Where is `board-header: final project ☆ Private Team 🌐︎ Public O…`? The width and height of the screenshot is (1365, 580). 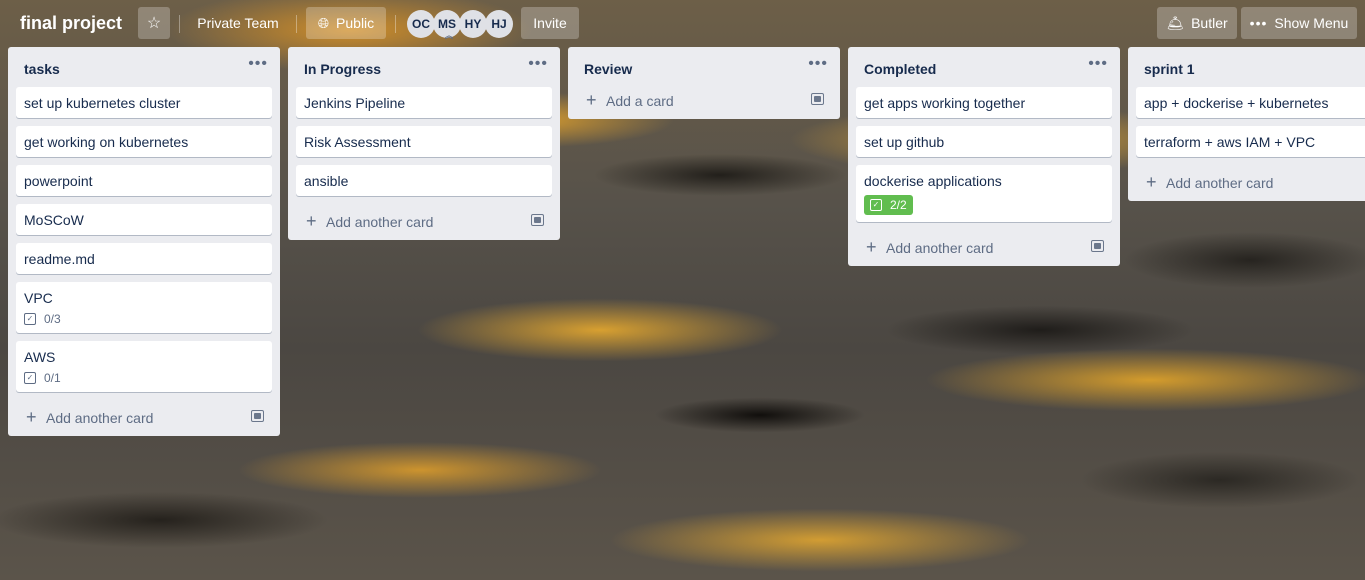 board-header: final project ☆ Private Team 🌐︎ Public O… is located at coordinates (682, 23).